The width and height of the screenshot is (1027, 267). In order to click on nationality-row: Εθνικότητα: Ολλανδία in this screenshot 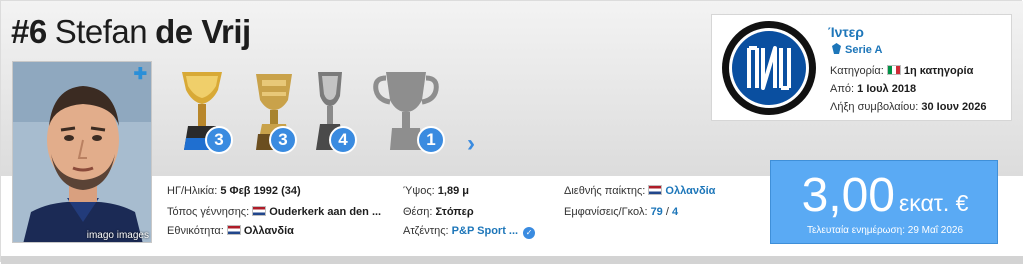, I will do `click(230, 231)`.